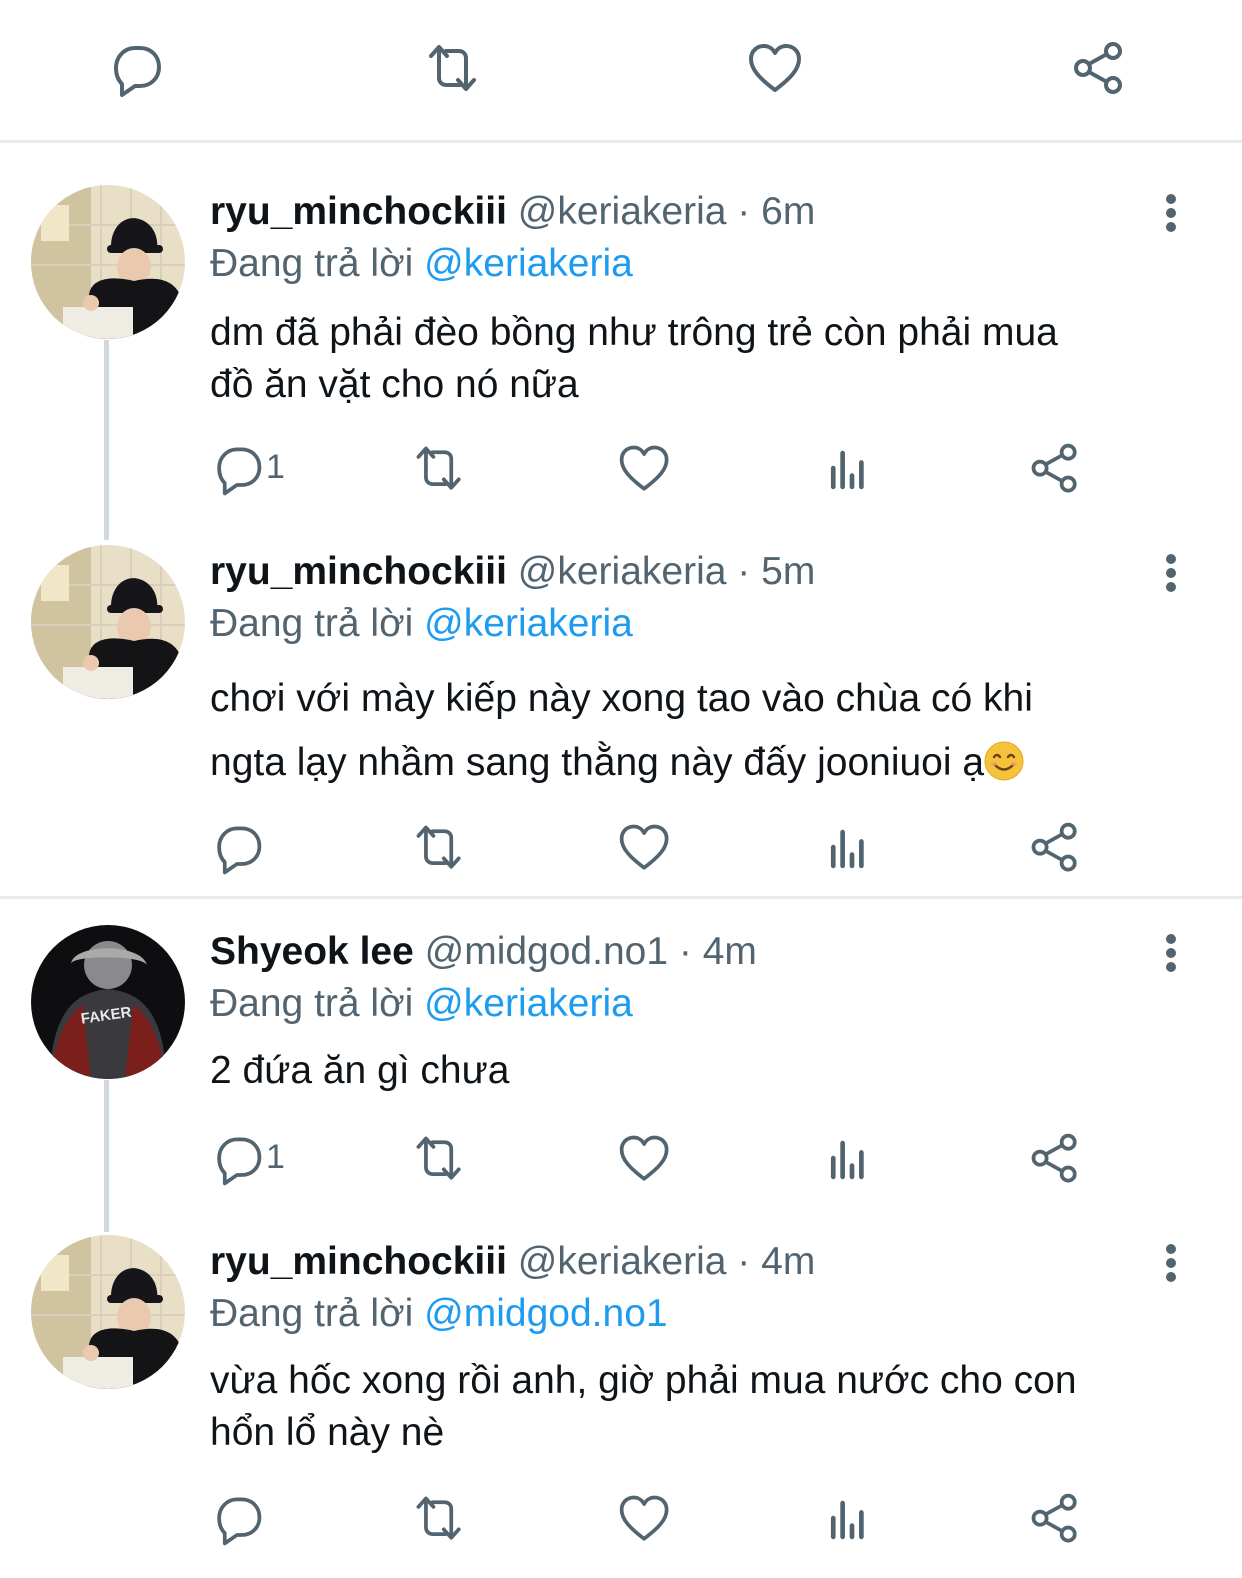 The image size is (1242, 1578). Describe the element at coordinates (621, 70) in the screenshot. I see `top-action-bar` at that location.